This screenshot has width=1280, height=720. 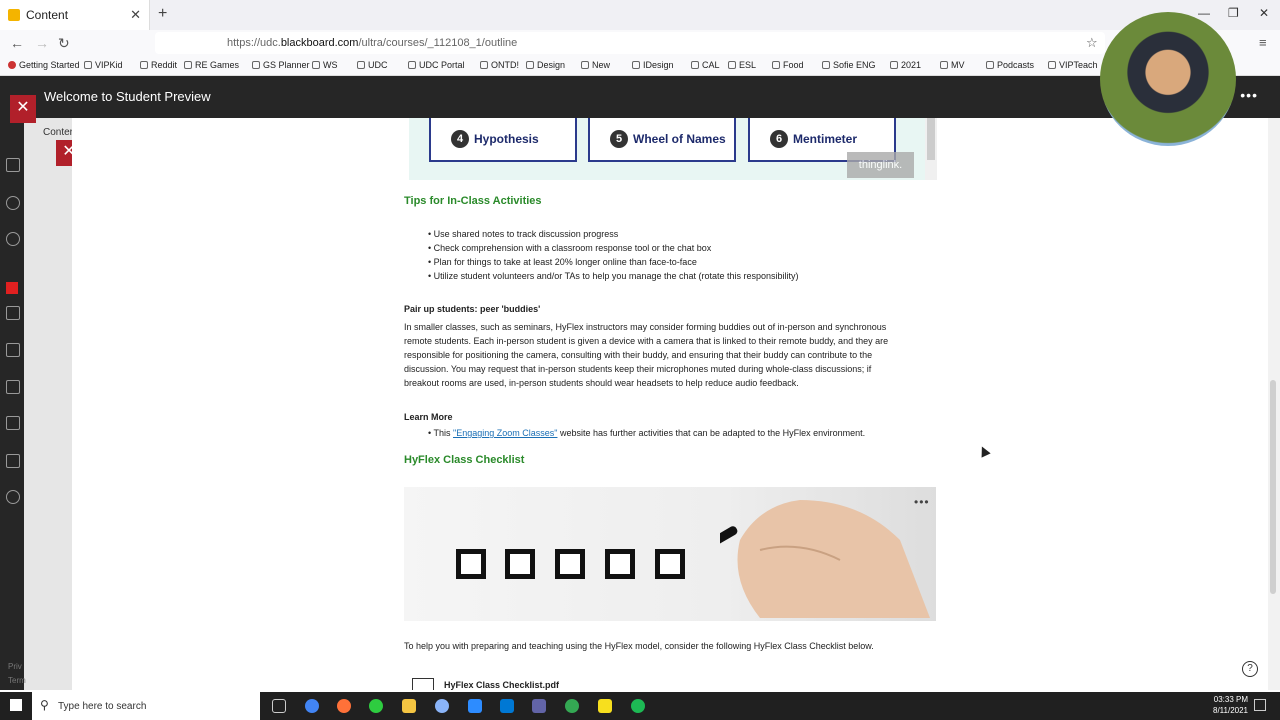 What do you see at coordinates (325, 65) in the screenshot?
I see `bookmark-item: WS` at bounding box center [325, 65].